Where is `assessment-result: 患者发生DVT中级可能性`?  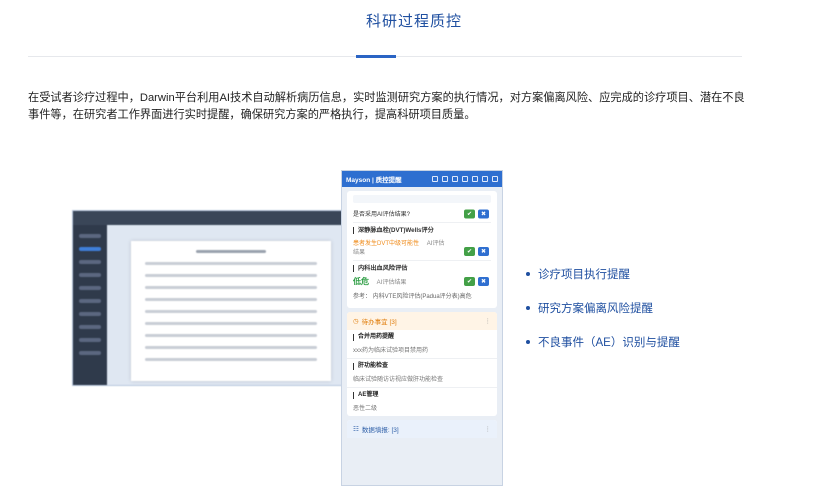
assessment-result: 患者发生DVT中级可能性 is located at coordinates (386, 244).